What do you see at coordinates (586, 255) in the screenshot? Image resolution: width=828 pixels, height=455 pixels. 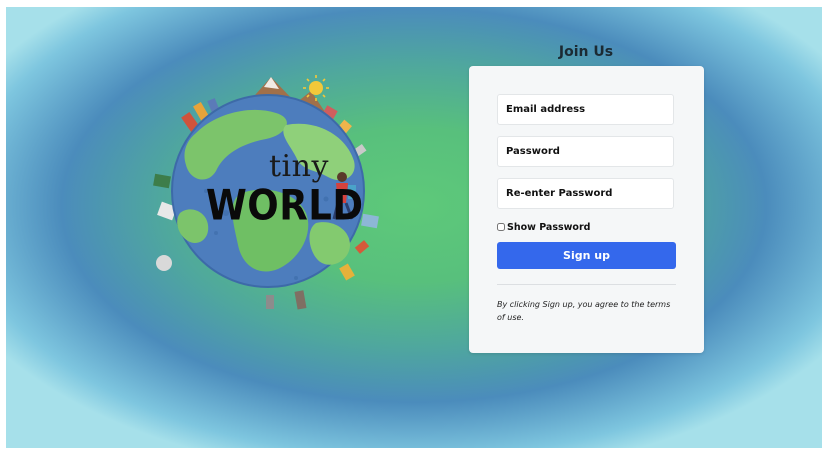 I see `signup-button: Sign up` at bounding box center [586, 255].